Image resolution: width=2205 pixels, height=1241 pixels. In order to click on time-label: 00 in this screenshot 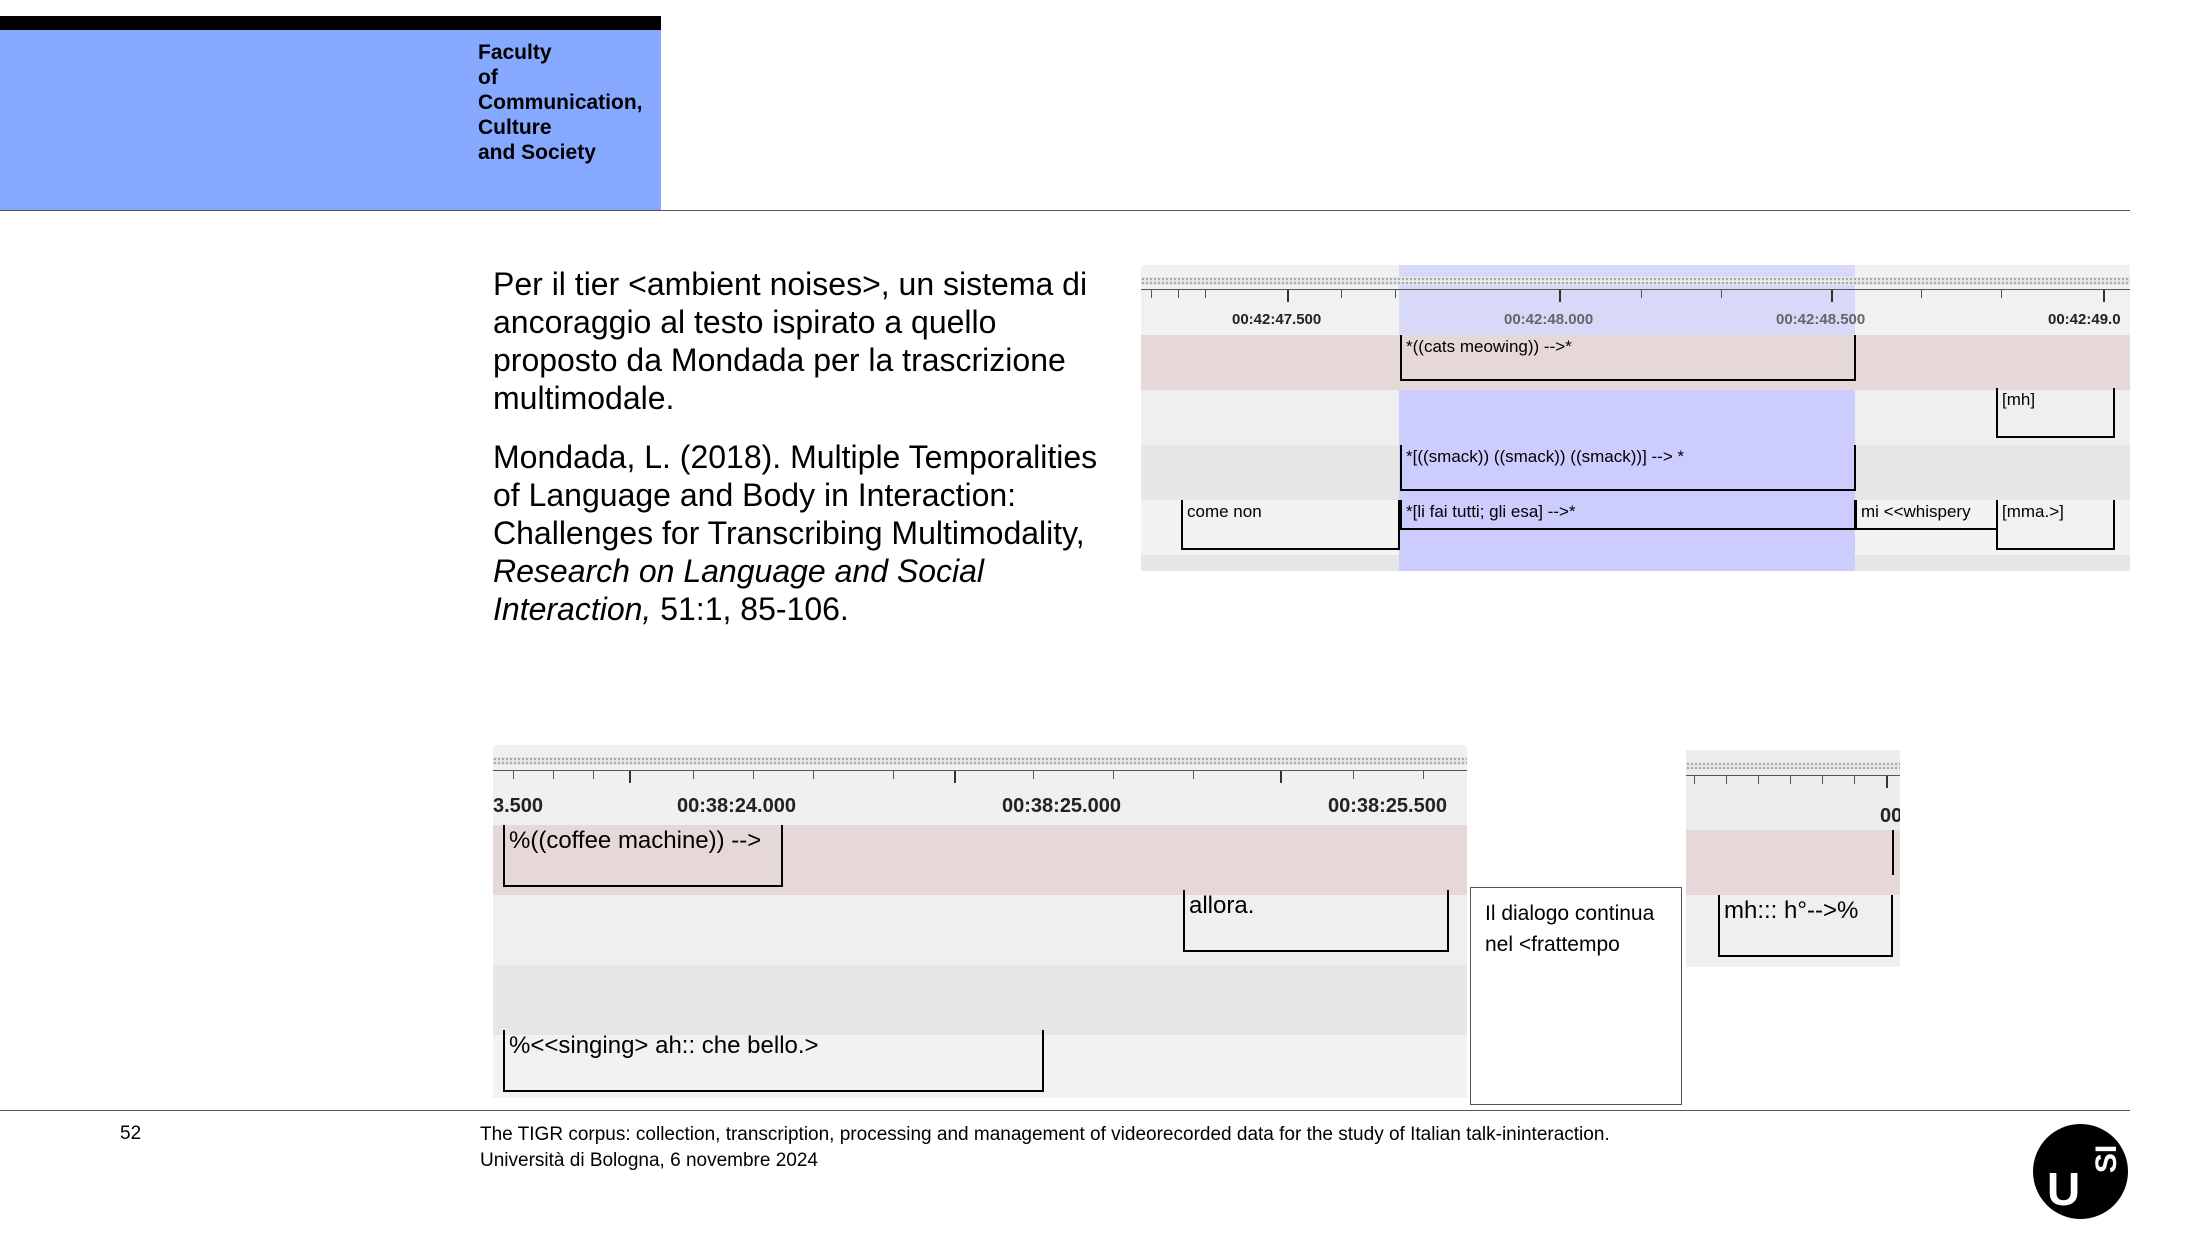, I will do `click(1890, 816)`.